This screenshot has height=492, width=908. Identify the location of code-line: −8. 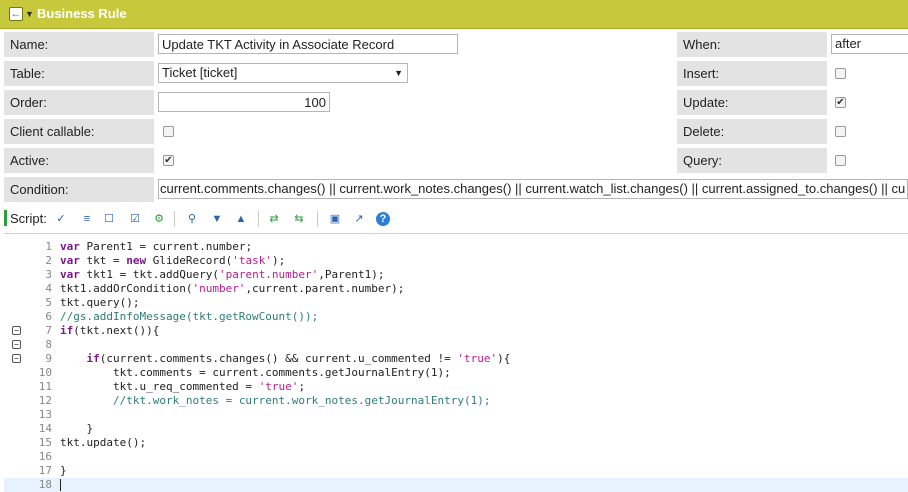
(456, 345).